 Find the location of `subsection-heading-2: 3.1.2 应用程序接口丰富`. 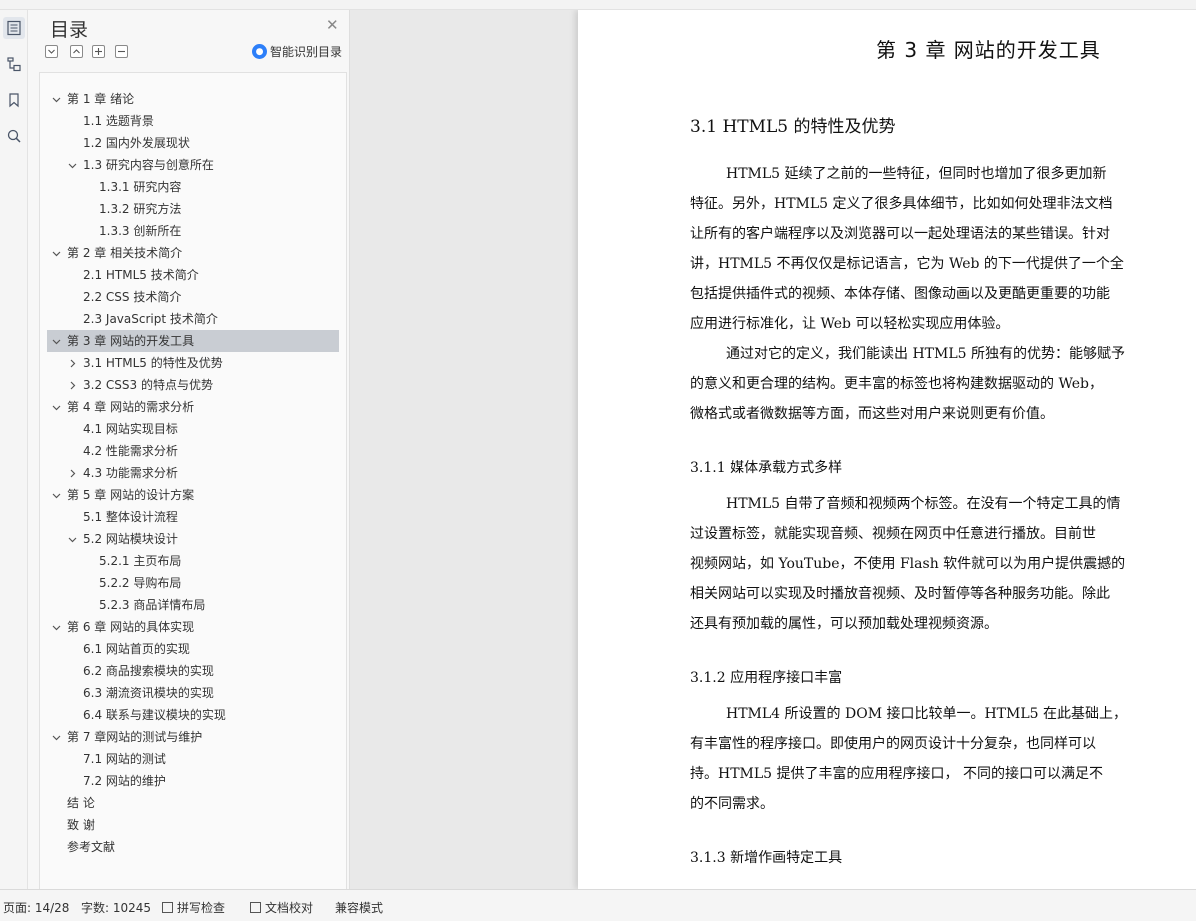

subsection-heading-2: 3.1.2 应用程序接口丰富 is located at coordinates (766, 678).